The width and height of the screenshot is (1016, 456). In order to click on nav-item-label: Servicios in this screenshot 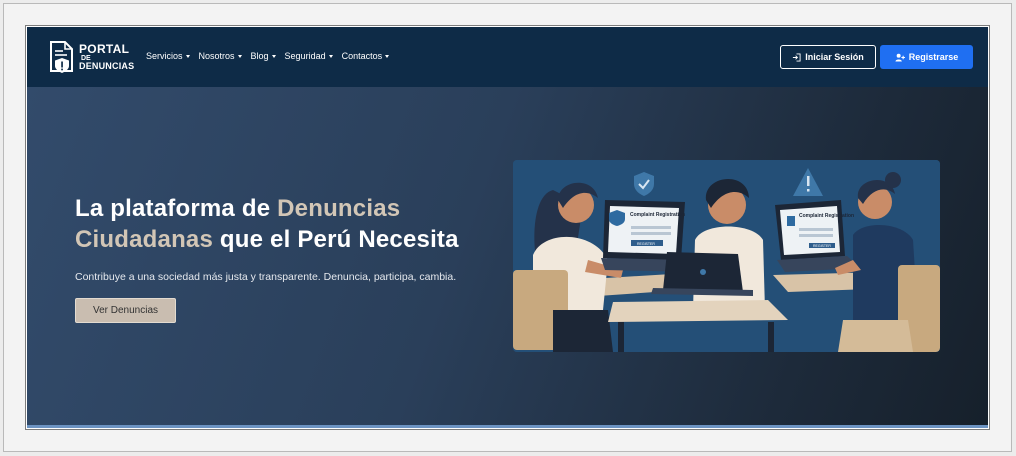, I will do `click(164, 56)`.